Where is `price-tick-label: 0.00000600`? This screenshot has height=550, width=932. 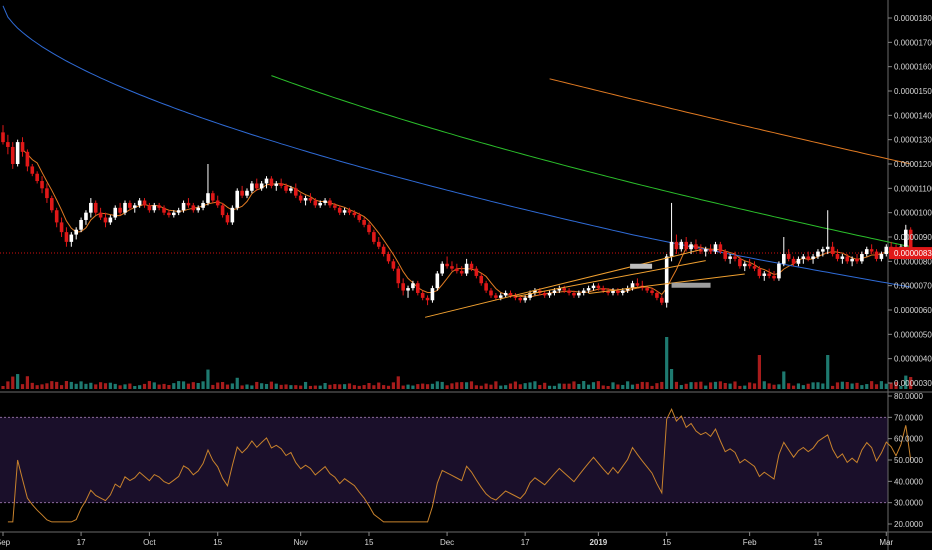 price-tick-label: 0.00000600 is located at coordinates (913, 310).